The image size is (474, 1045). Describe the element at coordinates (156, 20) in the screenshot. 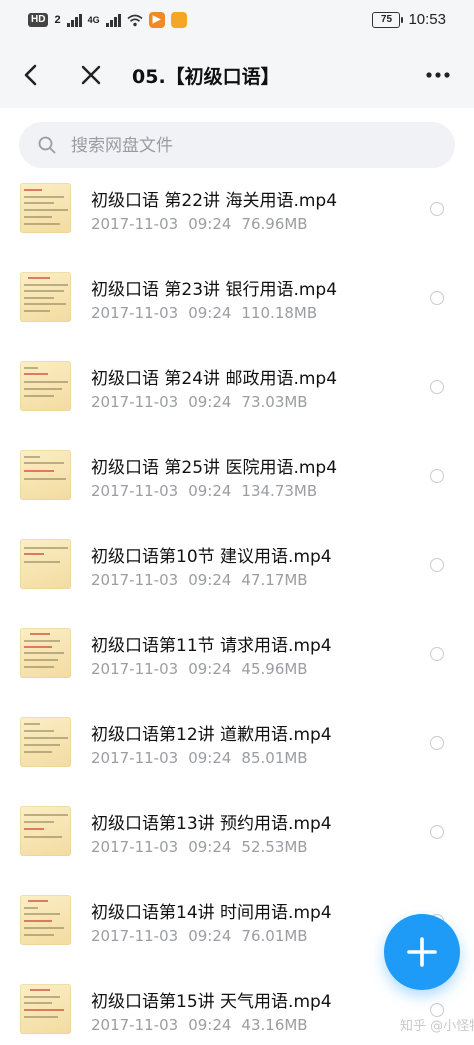

I see `video-app-icon: ▶` at that location.